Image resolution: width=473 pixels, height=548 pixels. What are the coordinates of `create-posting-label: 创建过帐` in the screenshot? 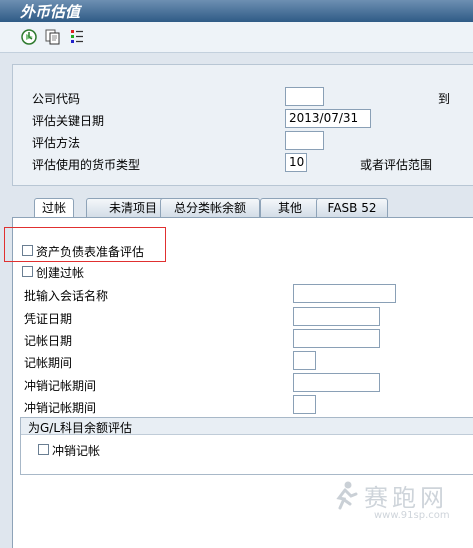 It's located at (60, 273).